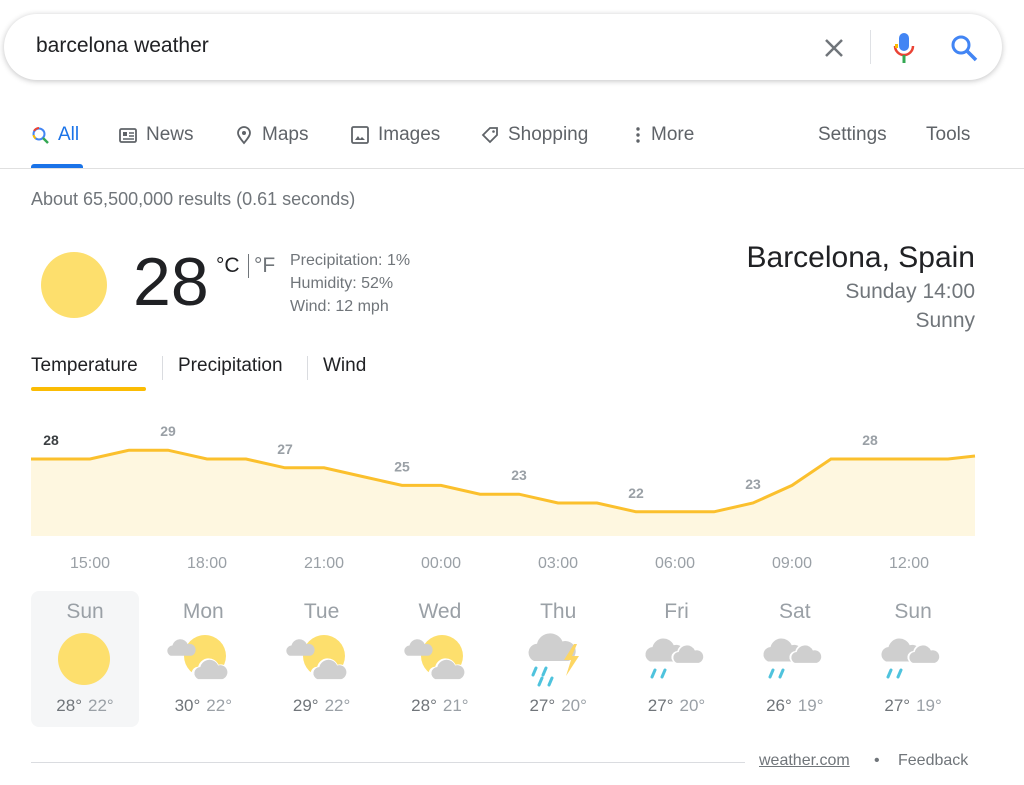  I want to click on temperature-chart: 28 29 27 25 23 22 23 28, so click(503, 479).